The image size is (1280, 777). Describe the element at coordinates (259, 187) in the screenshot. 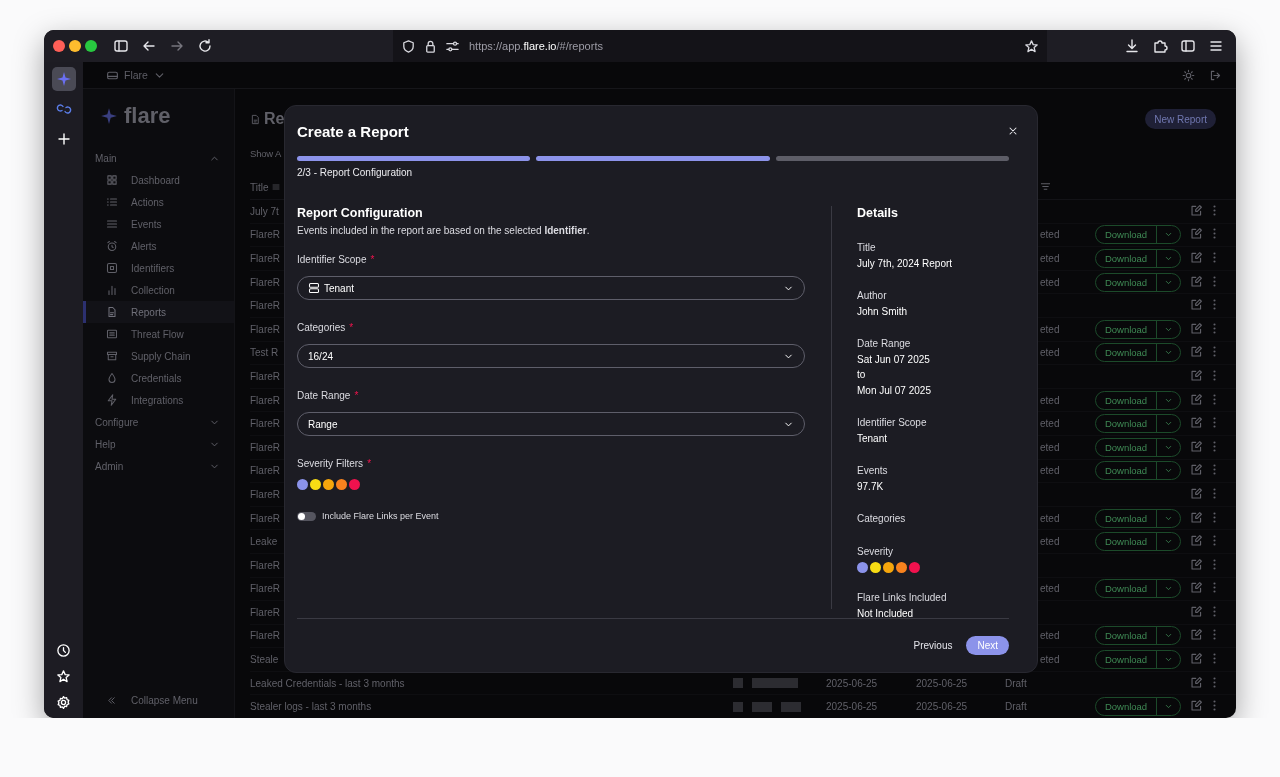

I see `column-header: Title` at that location.